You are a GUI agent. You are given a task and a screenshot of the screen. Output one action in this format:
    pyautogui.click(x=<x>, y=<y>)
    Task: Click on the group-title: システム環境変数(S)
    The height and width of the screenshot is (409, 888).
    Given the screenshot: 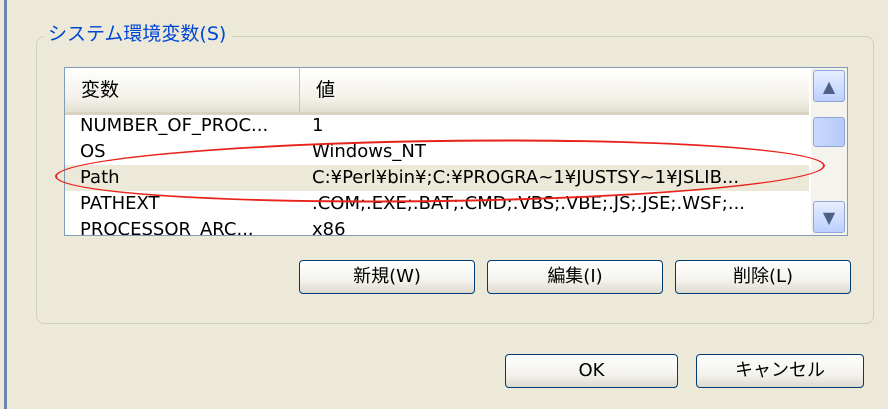 What is the action you would take?
    pyautogui.click(x=138, y=34)
    